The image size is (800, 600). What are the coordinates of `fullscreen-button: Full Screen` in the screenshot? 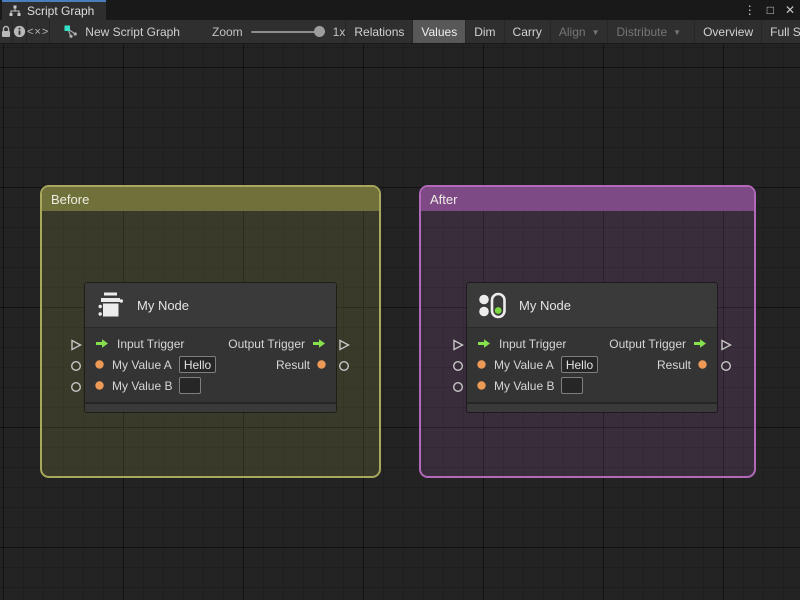 It's located at (780, 31).